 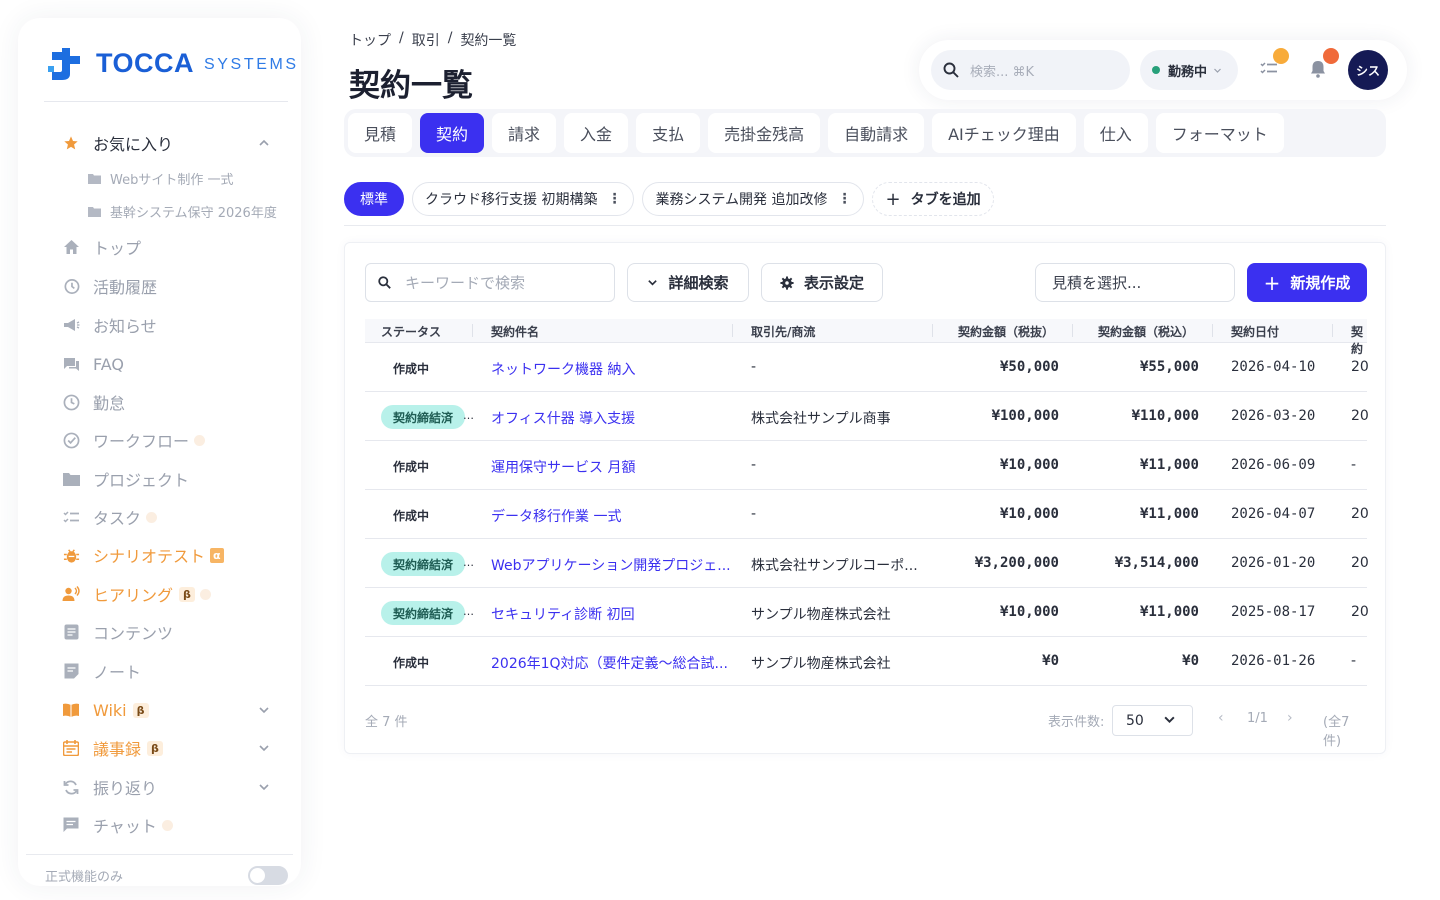 What do you see at coordinates (783, 331) in the screenshot?
I see `col-client: 取引先/商流` at bounding box center [783, 331].